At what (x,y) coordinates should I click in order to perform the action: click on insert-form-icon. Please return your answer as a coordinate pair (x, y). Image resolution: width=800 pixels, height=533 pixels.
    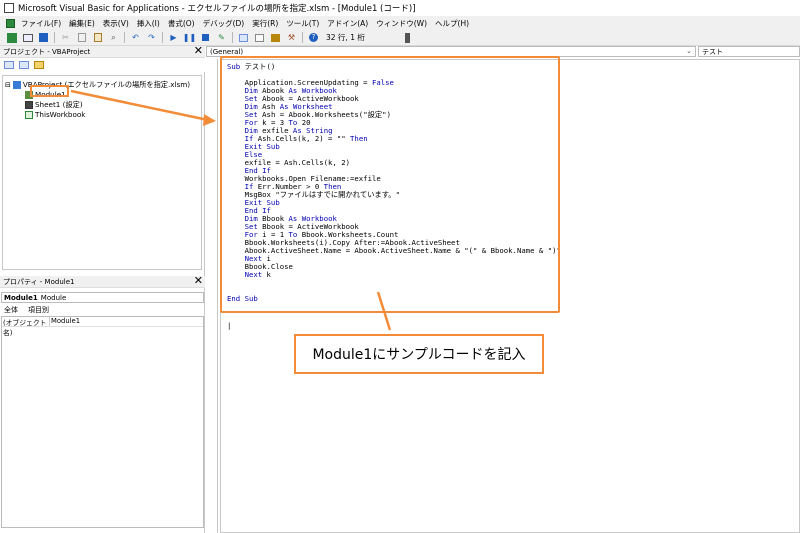
    Looking at the image, I should click on (27, 37).